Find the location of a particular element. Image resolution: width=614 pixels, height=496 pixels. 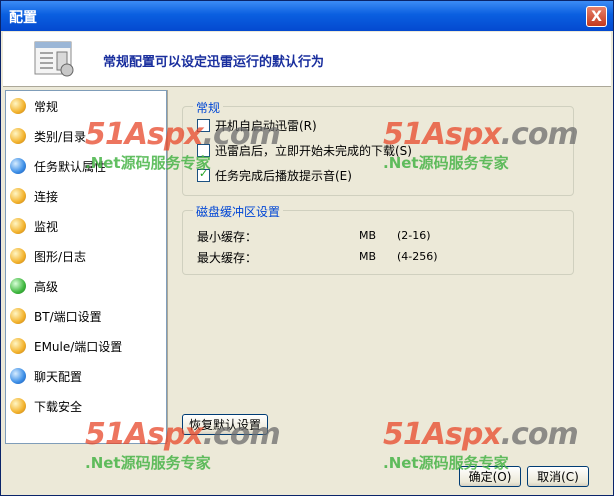

disk-cache-group-title: 磁盘缓冲区设置 is located at coordinates (238, 211).